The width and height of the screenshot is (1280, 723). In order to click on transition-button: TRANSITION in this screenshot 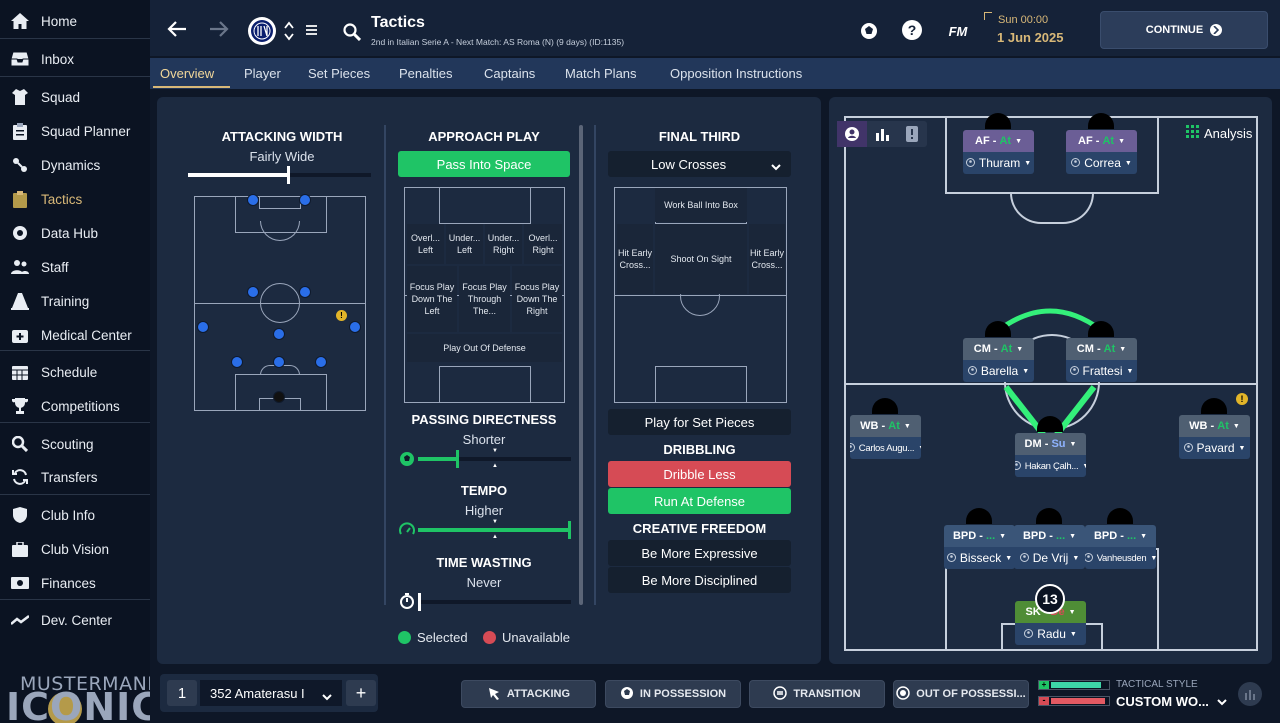, I will do `click(817, 694)`.